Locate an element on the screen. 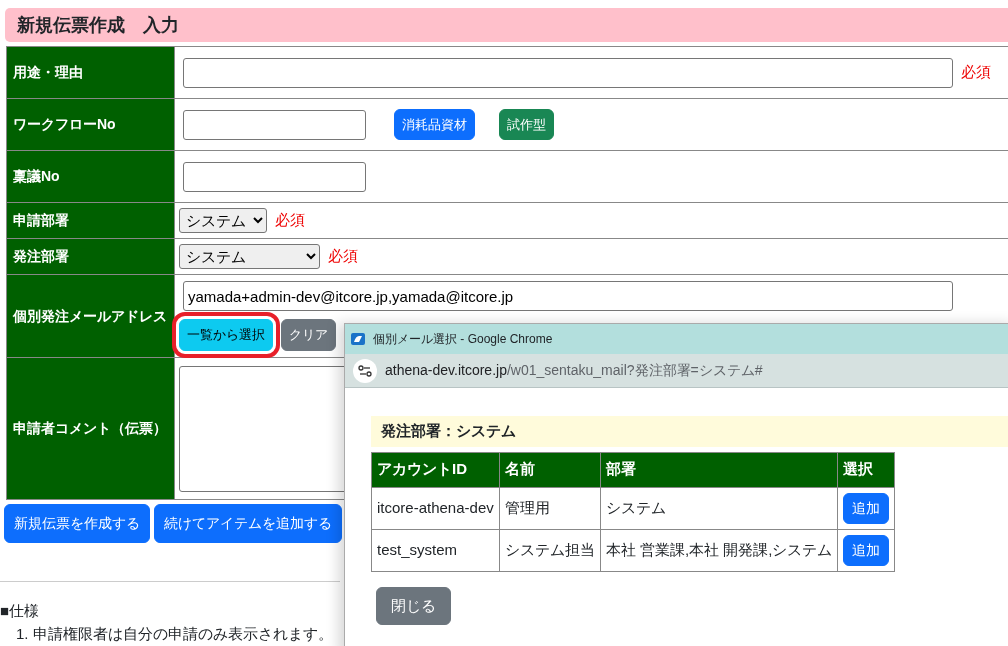 The width and height of the screenshot is (1008, 646). form-button: クリア is located at coordinates (308, 335).